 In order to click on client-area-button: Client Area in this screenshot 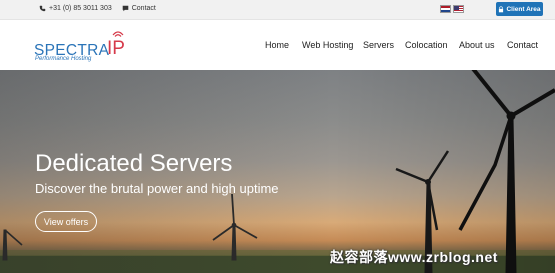, I will do `click(519, 9)`.